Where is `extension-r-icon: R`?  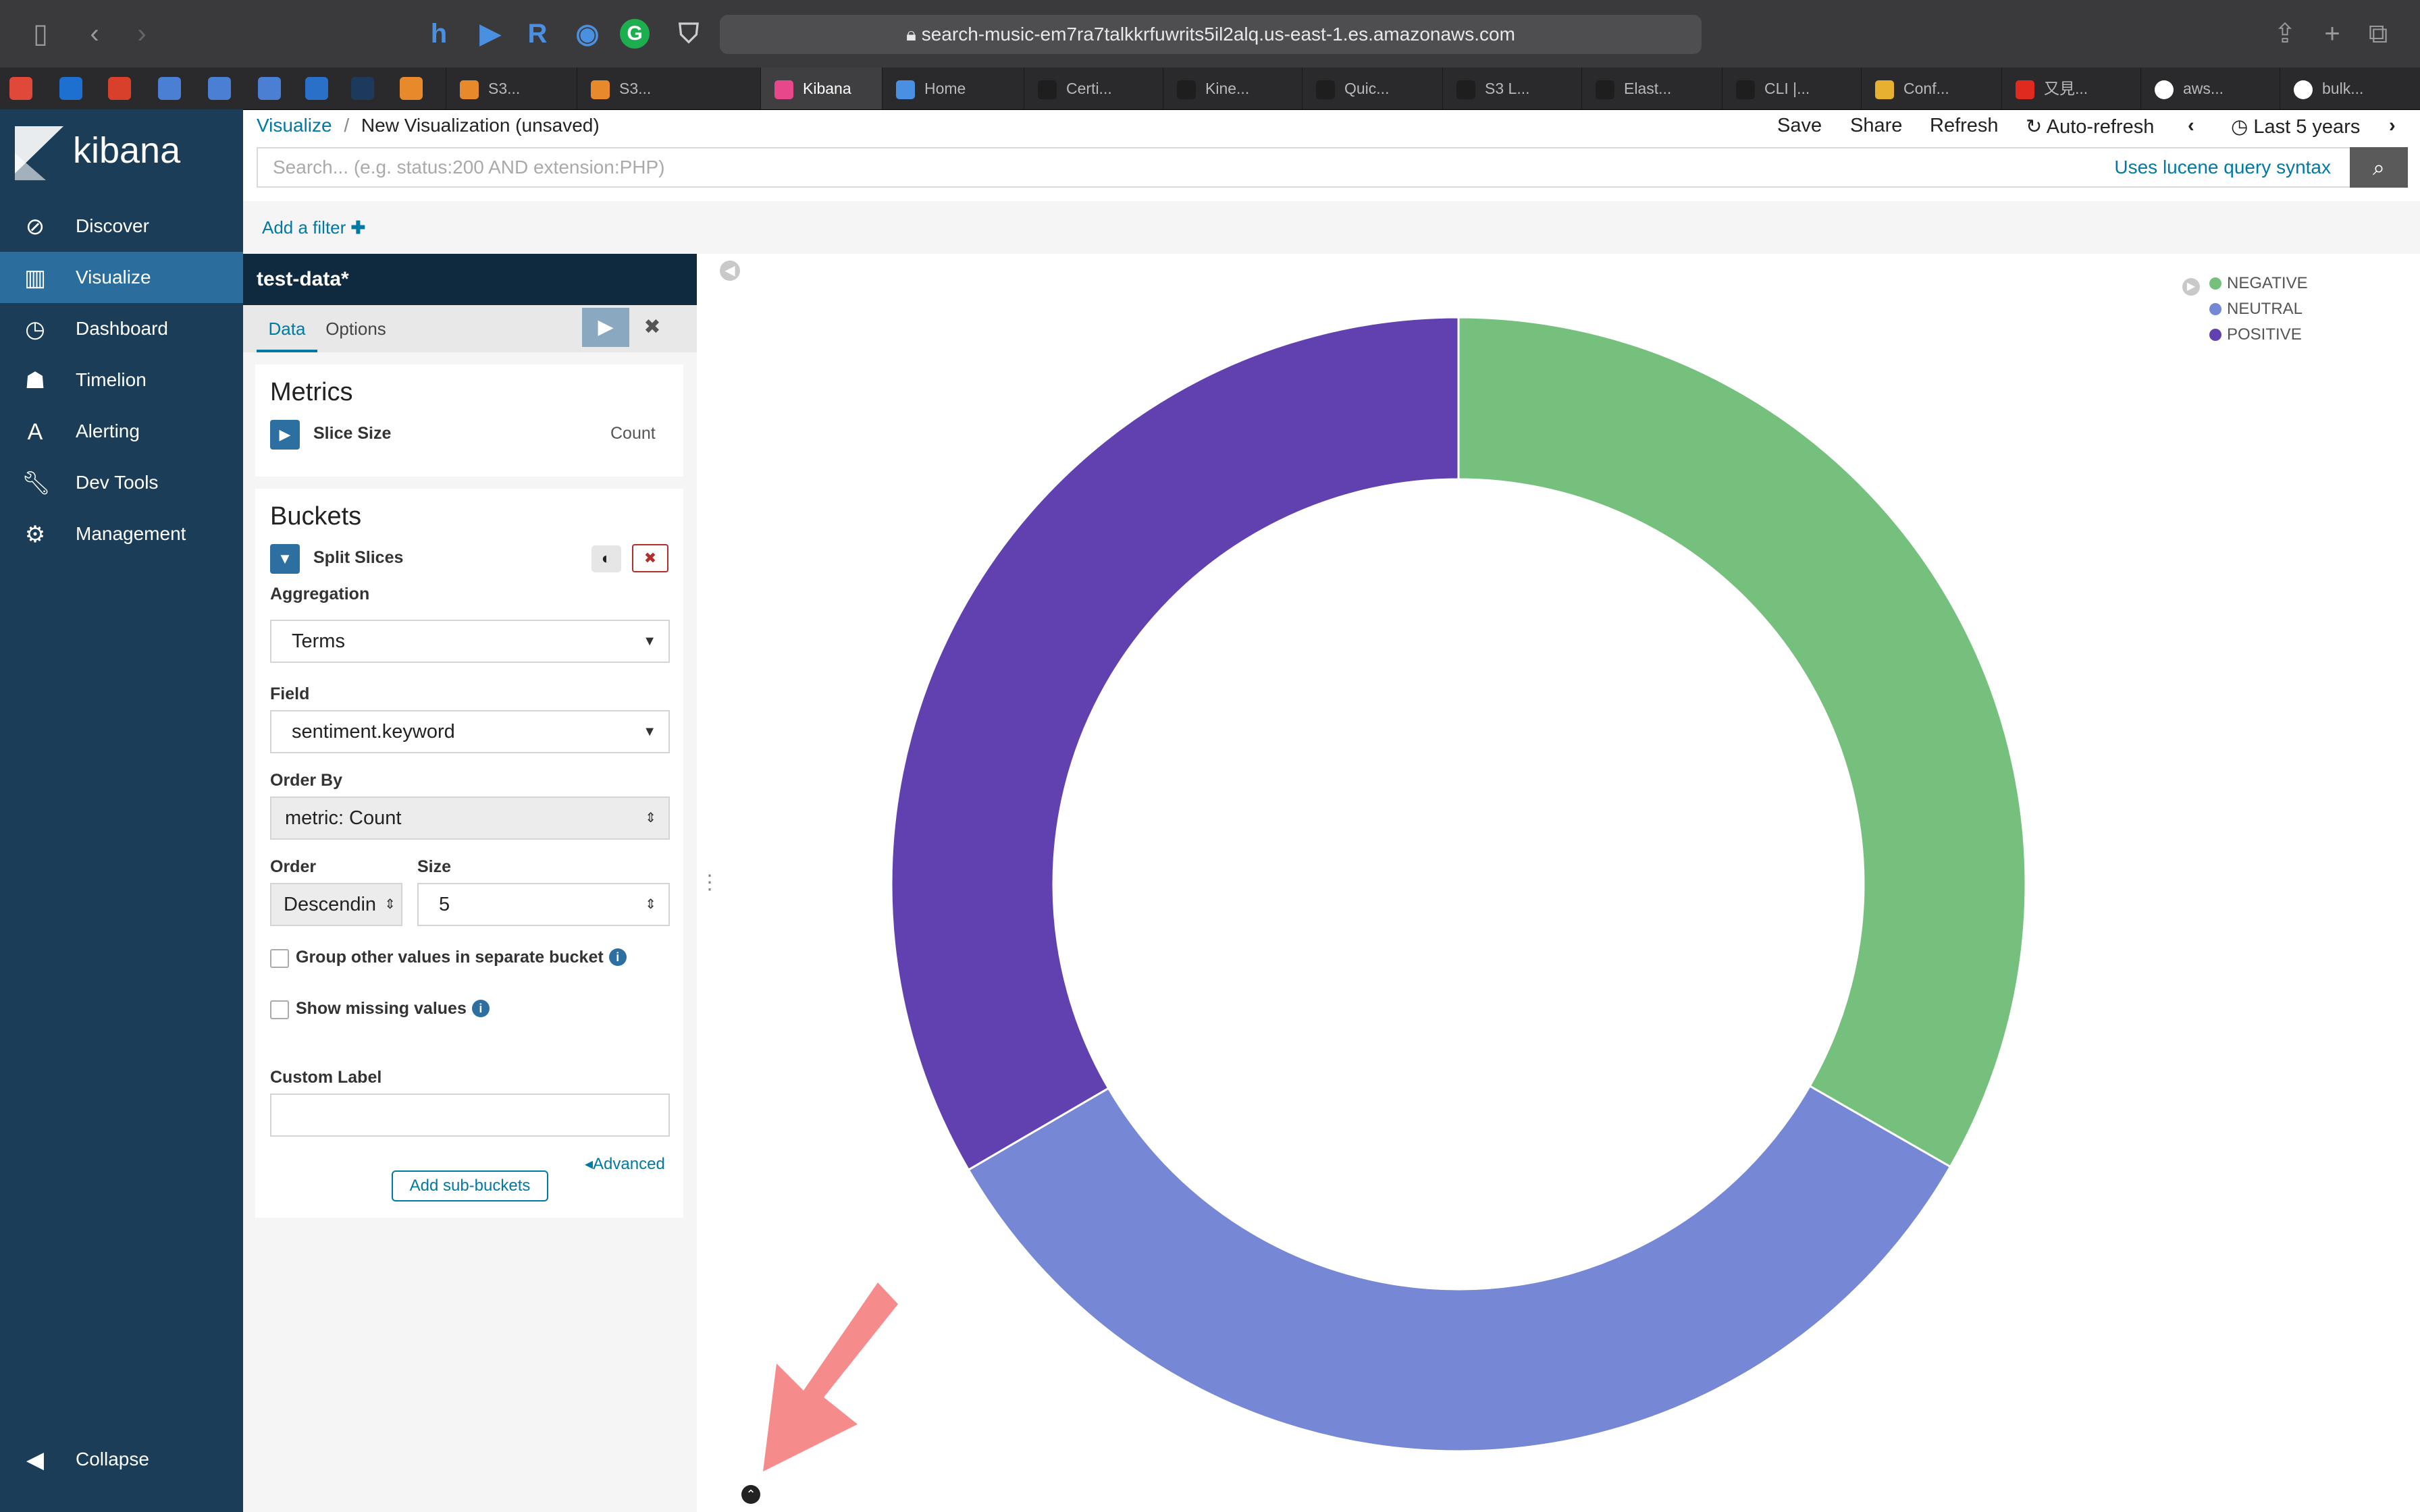 extension-r-icon: R is located at coordinates (537, 33).